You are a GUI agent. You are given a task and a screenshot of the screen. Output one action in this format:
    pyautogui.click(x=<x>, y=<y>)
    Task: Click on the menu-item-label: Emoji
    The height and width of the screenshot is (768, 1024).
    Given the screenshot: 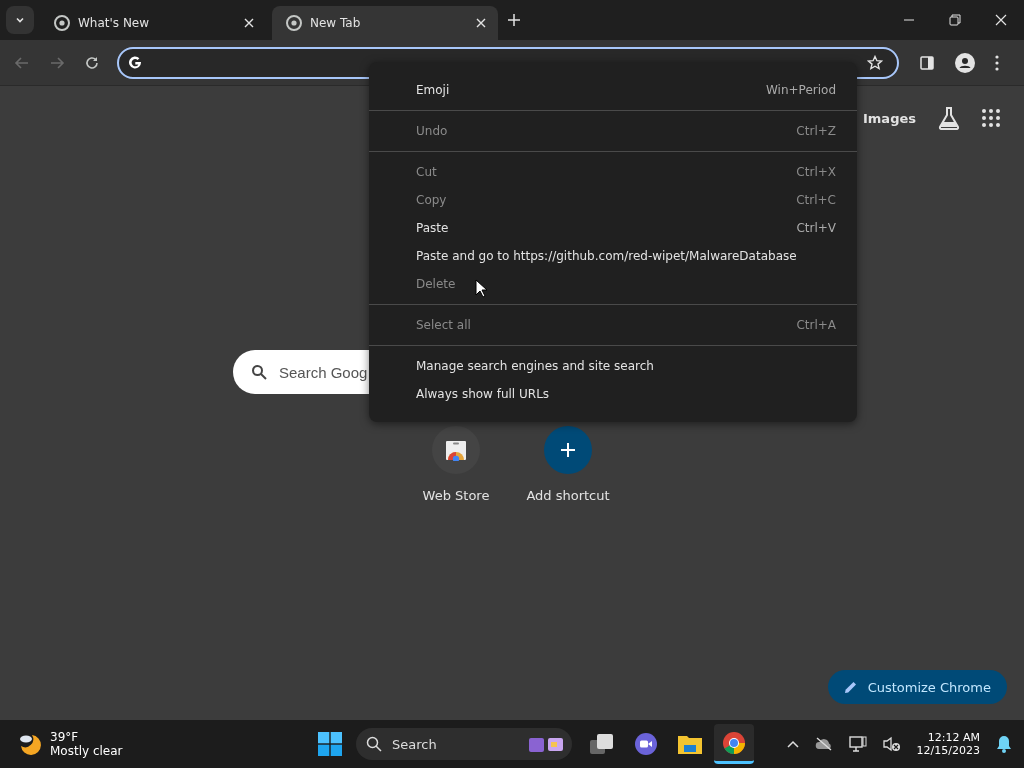 What is the action you would take?
    pyautogui.click(x=433, y=90)
    